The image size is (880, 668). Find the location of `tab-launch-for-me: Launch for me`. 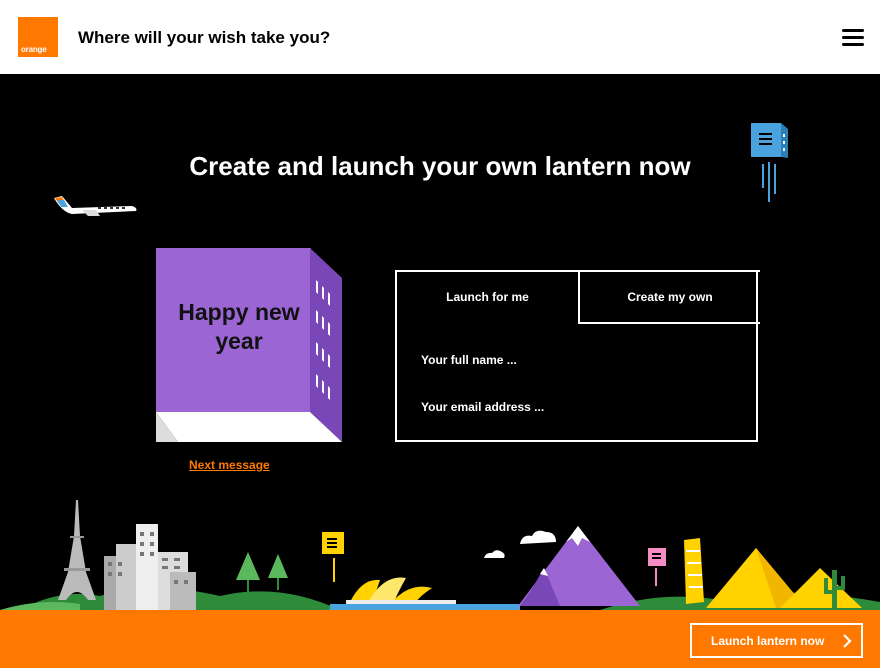

tab-launch-for-me: Launch for me is located at coordinates (487, 297).